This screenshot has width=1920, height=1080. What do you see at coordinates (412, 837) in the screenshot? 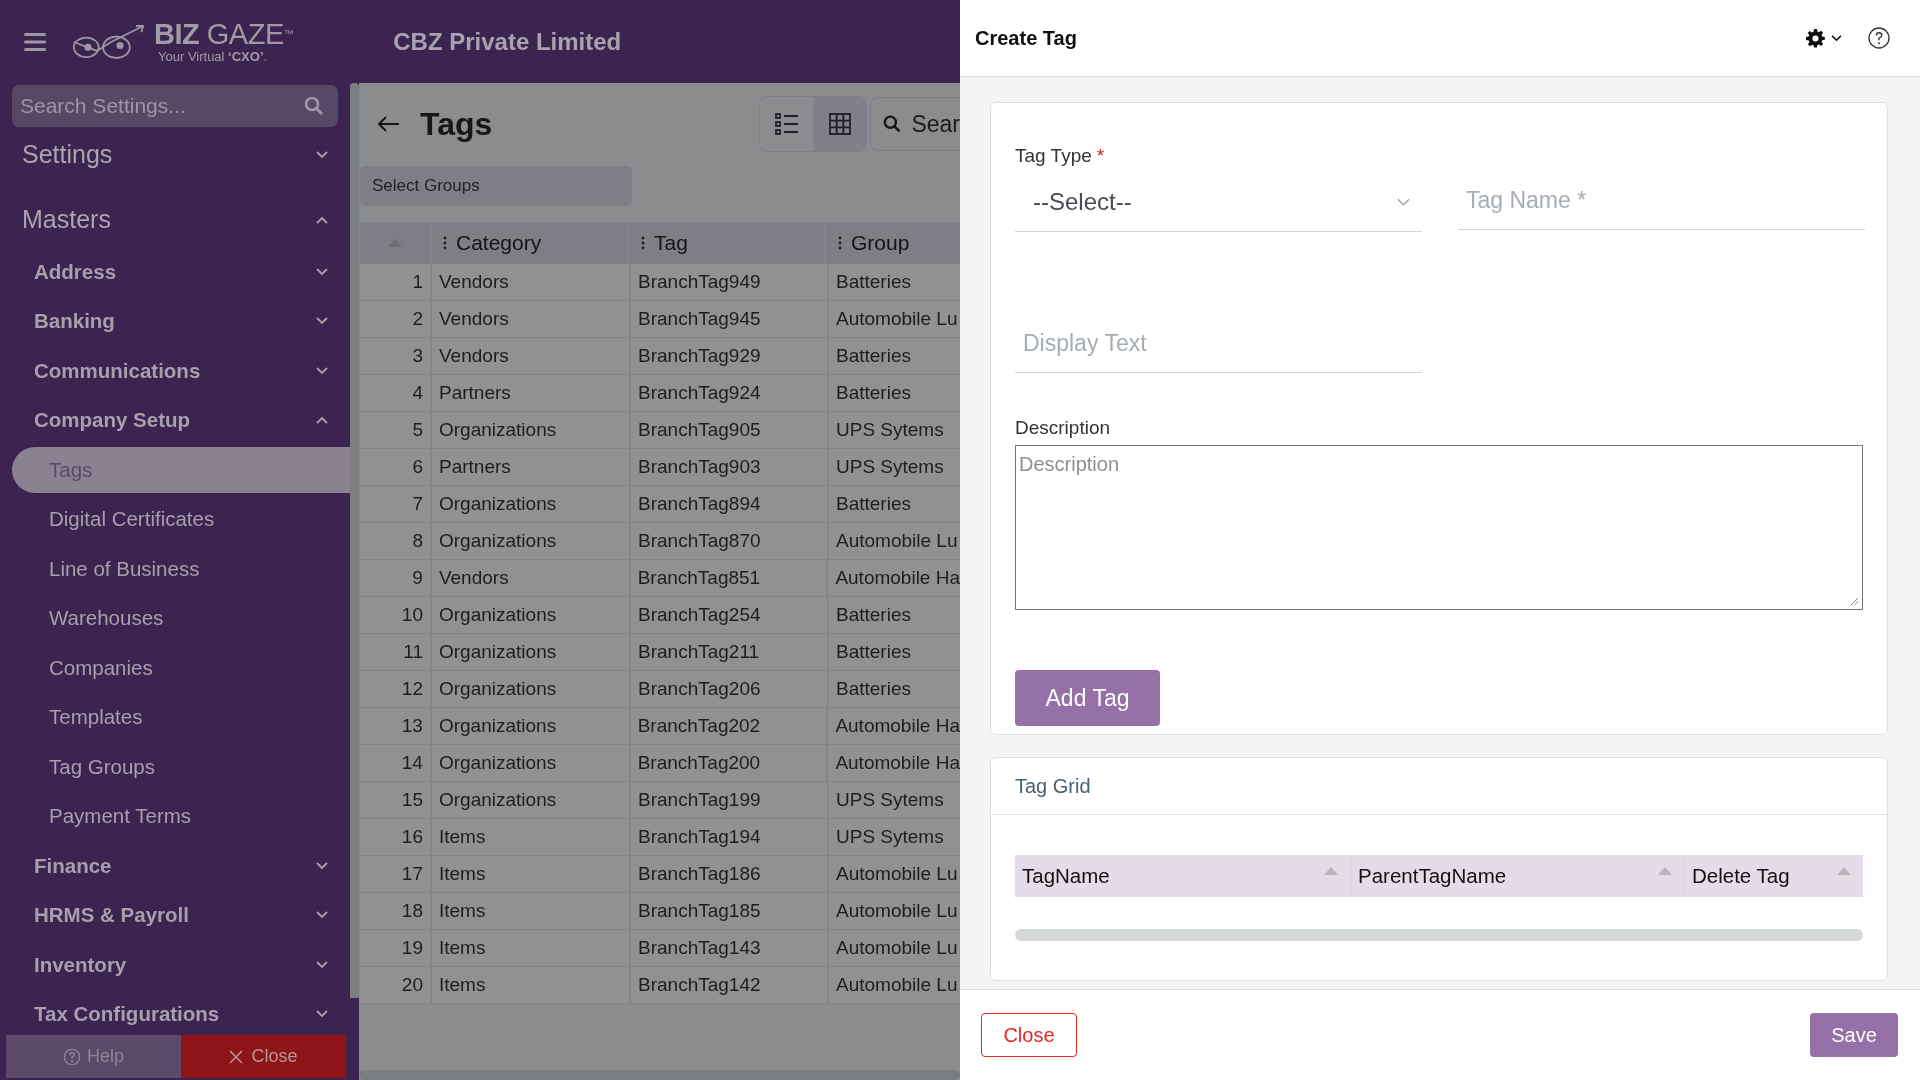
I see `row-number: 16` at bounding box center [412, 837].